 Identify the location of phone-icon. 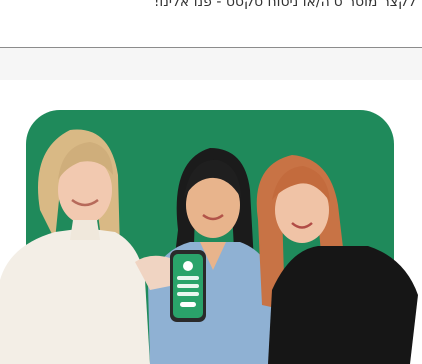
(188, 286).